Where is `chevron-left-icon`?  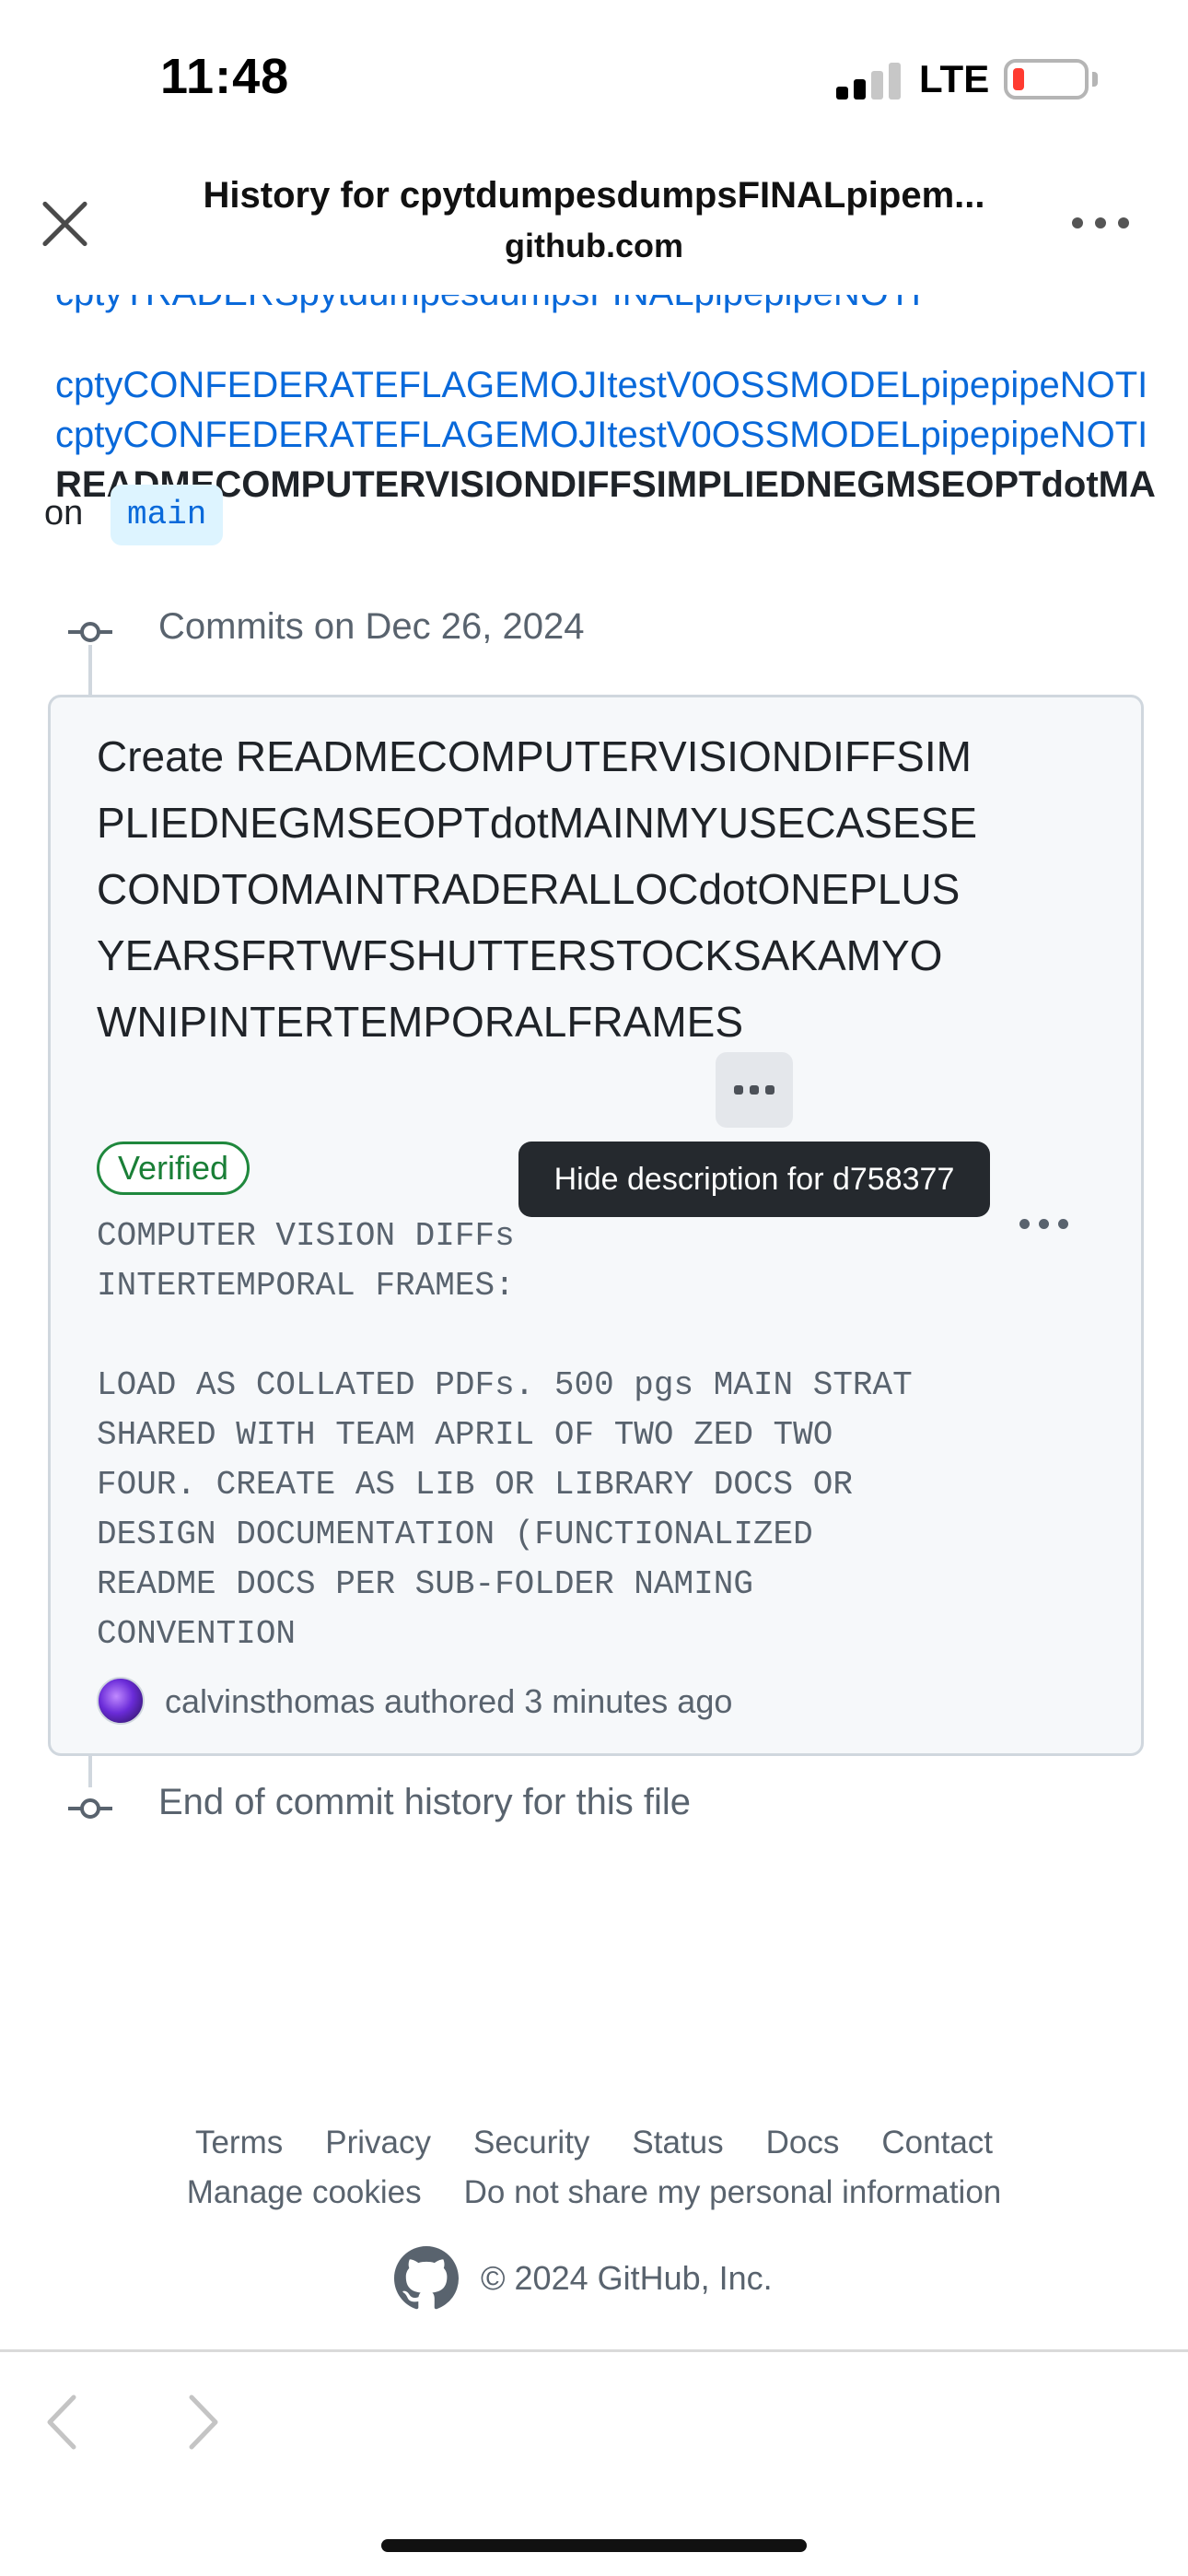 chevron-left-icon is located at coordinates (64, 2422).